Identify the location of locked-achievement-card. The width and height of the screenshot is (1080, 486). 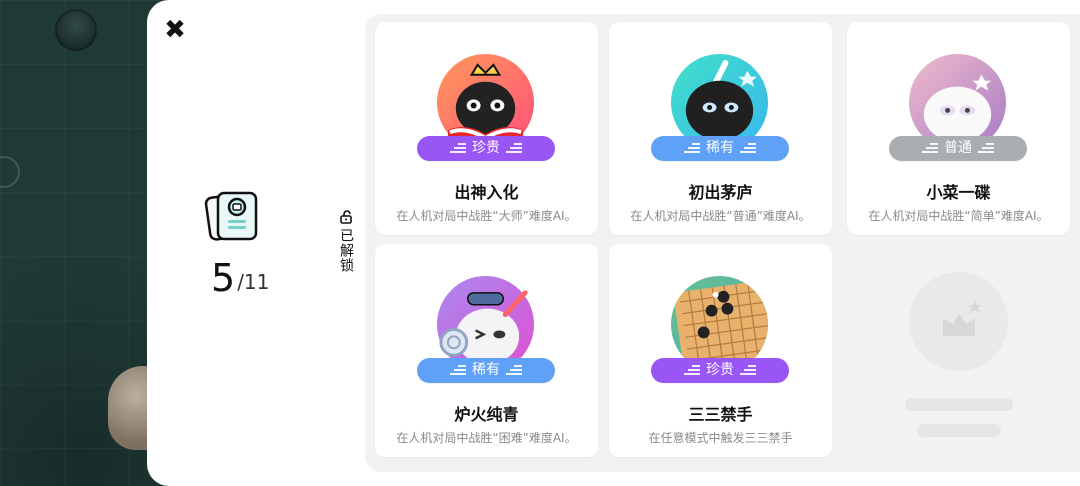
(958, 350).